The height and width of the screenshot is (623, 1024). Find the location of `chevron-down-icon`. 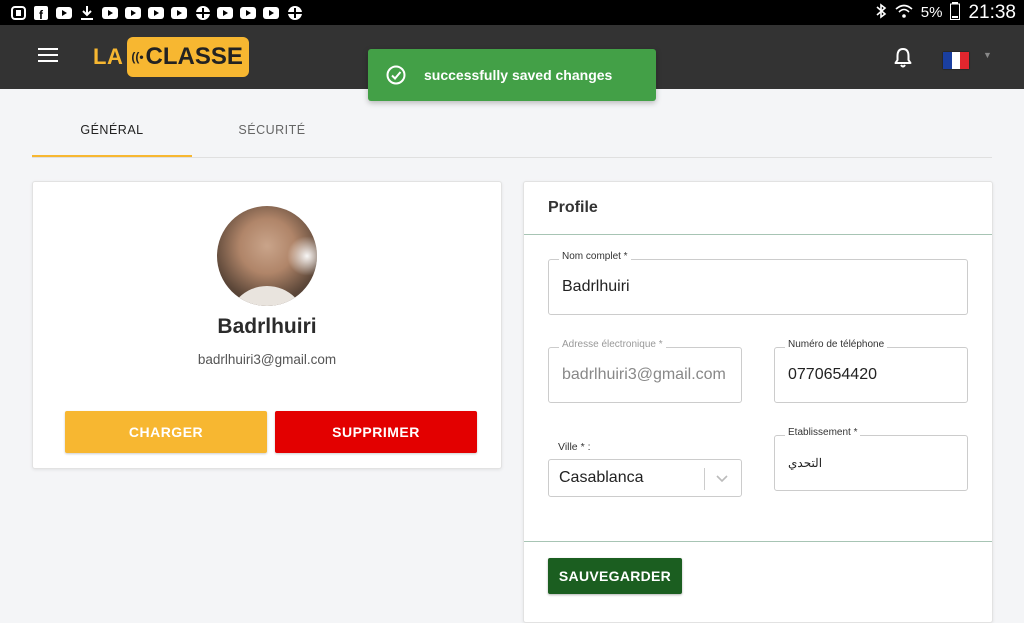

chevron-down-icon is located at coordinates (722, 478).